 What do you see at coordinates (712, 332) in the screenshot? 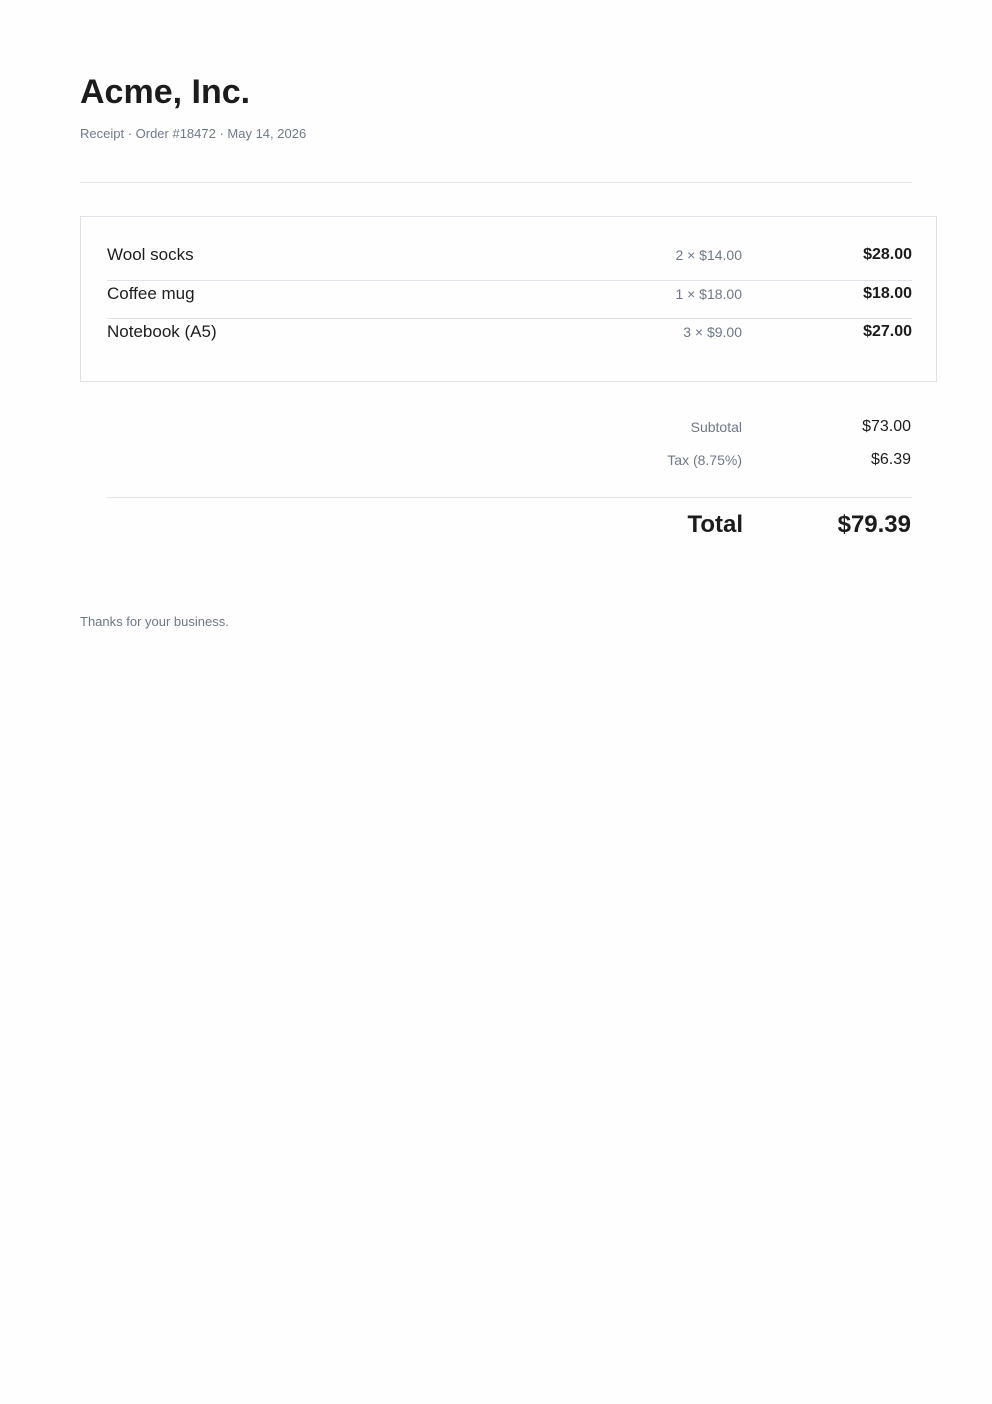
I see `item-quantity-price: 3 × $9.00` at bounding box center [712, 332].